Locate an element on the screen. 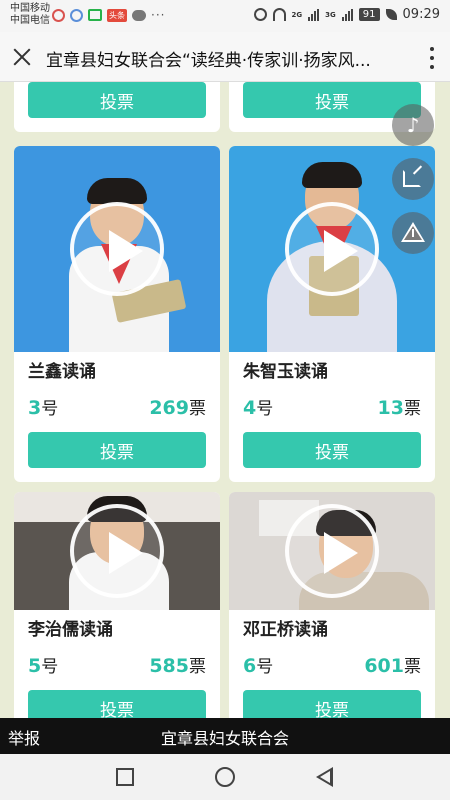 The height and width of the screenshot is (800, 450). report-link: 举报 is located at coordinates (24, 737).